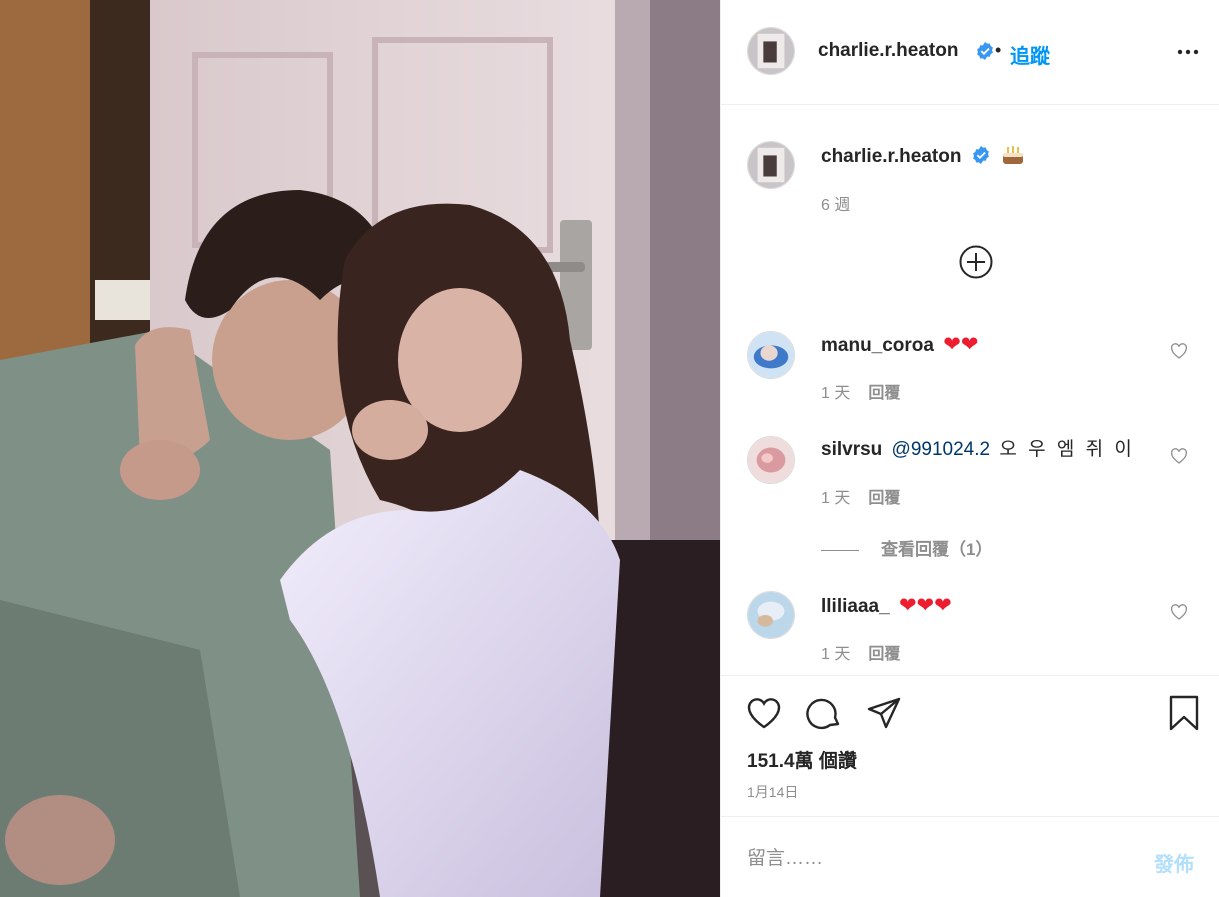 The width and height of the screenshot is (1219, 897). What do you see at coordinates (1013, 155) in the screenshot?
I see `cake-emoji-icon` at bounding box center [1013, 155].